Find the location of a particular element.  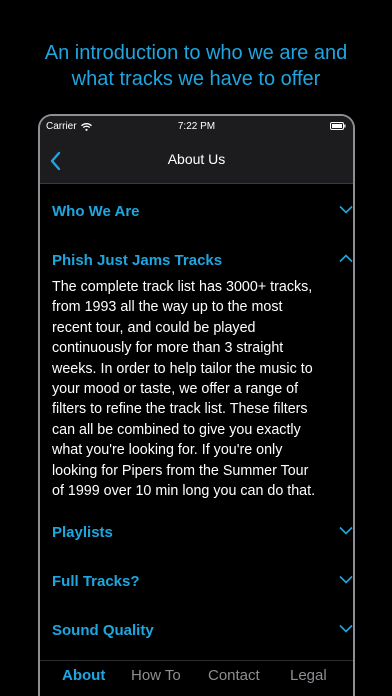

section-label: Full Tracks? is located at coordinates (96, 581).